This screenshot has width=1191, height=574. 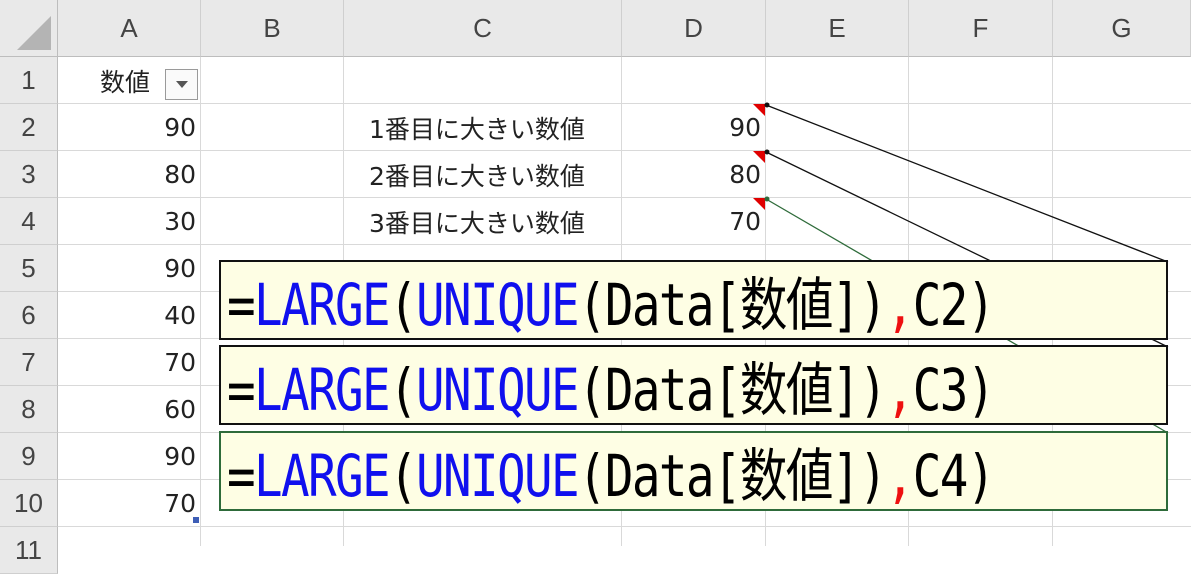 I want to click on row-header-8: 8, so click(x=29, y=409).